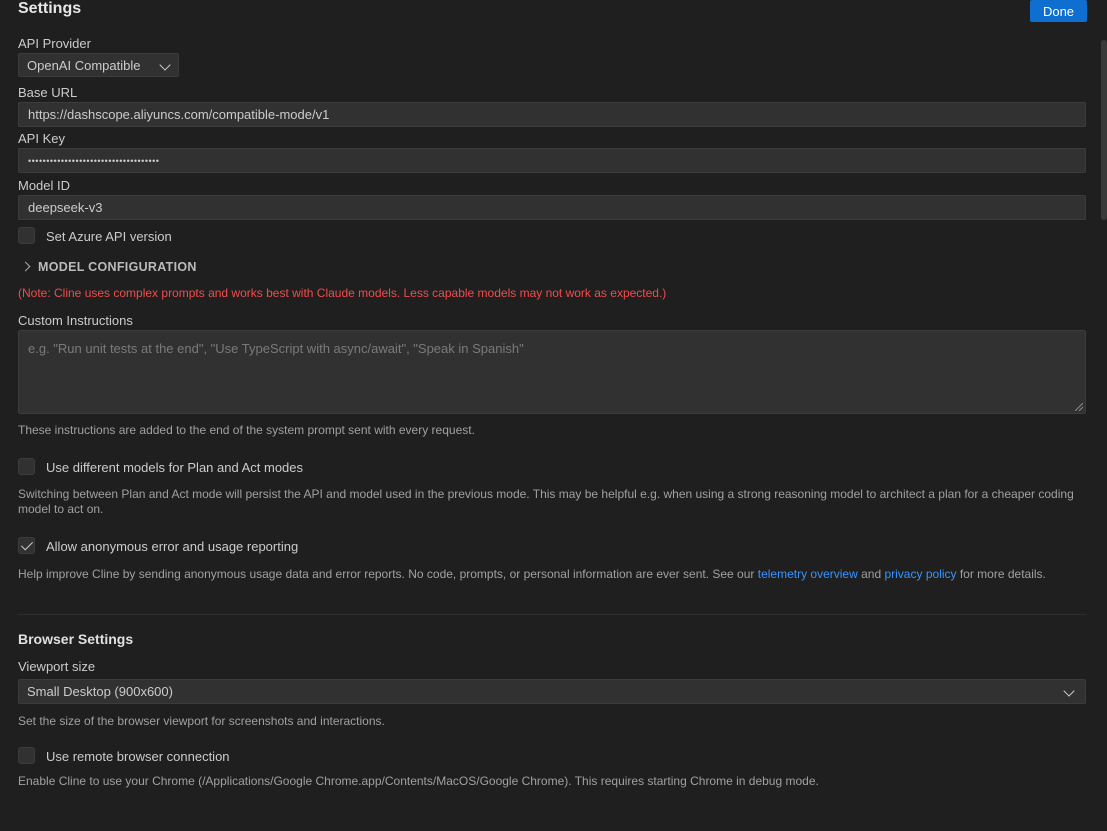 This screenshot has width=1107, height=831. What do you see at coordinates (552, 614) in the screenshot?
I see `section-divider` at bounding box center [552, 614].